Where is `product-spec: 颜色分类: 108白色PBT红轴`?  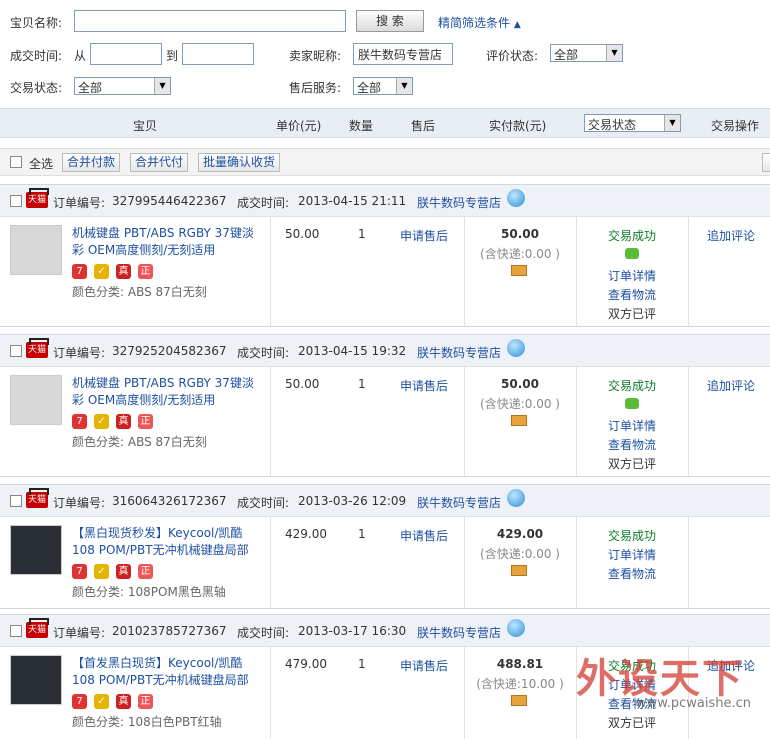 product-spec: 颜色分类: 108白色PBT红轴 is located at coordinates (147, 722).